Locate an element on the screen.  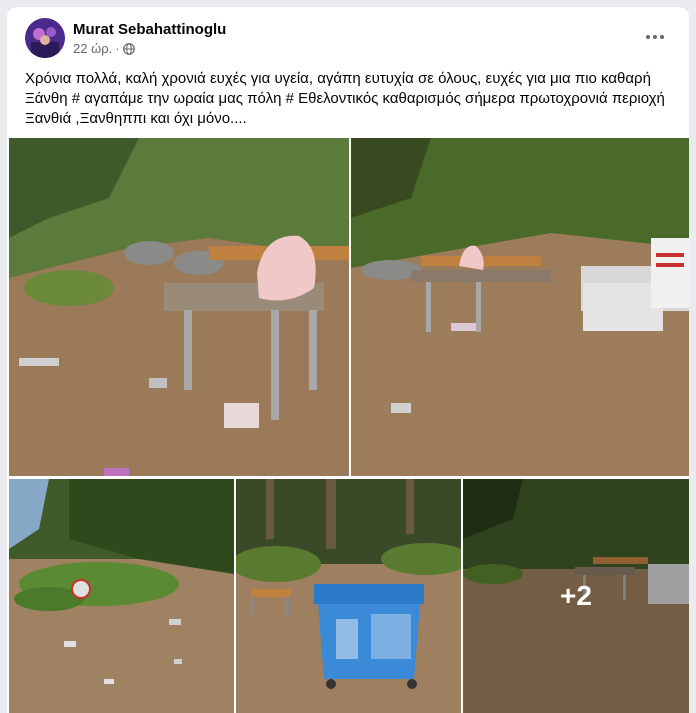
more-photos-count: +2 is located at coordinates (576, 595).